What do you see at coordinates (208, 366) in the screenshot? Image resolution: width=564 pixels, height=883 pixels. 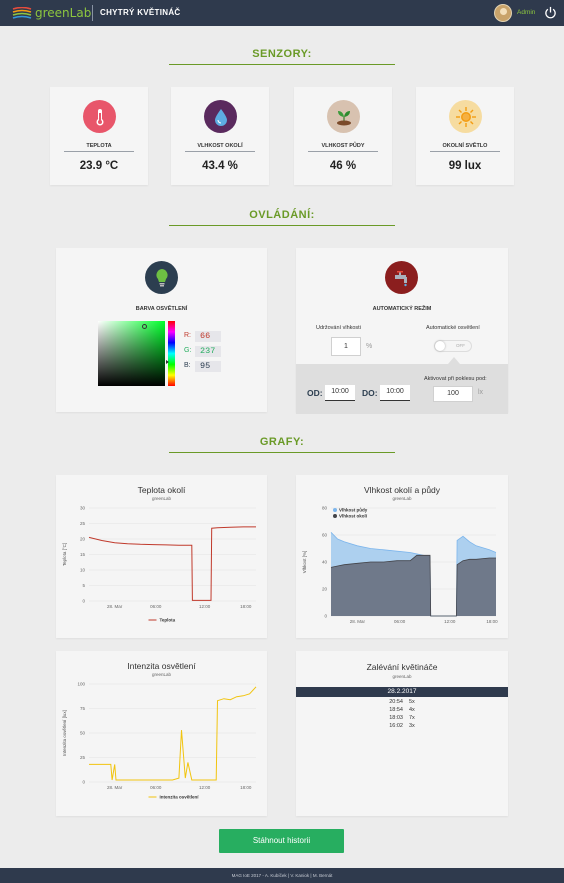 I see `blue-value: 95` at bounding box center [208, 366].